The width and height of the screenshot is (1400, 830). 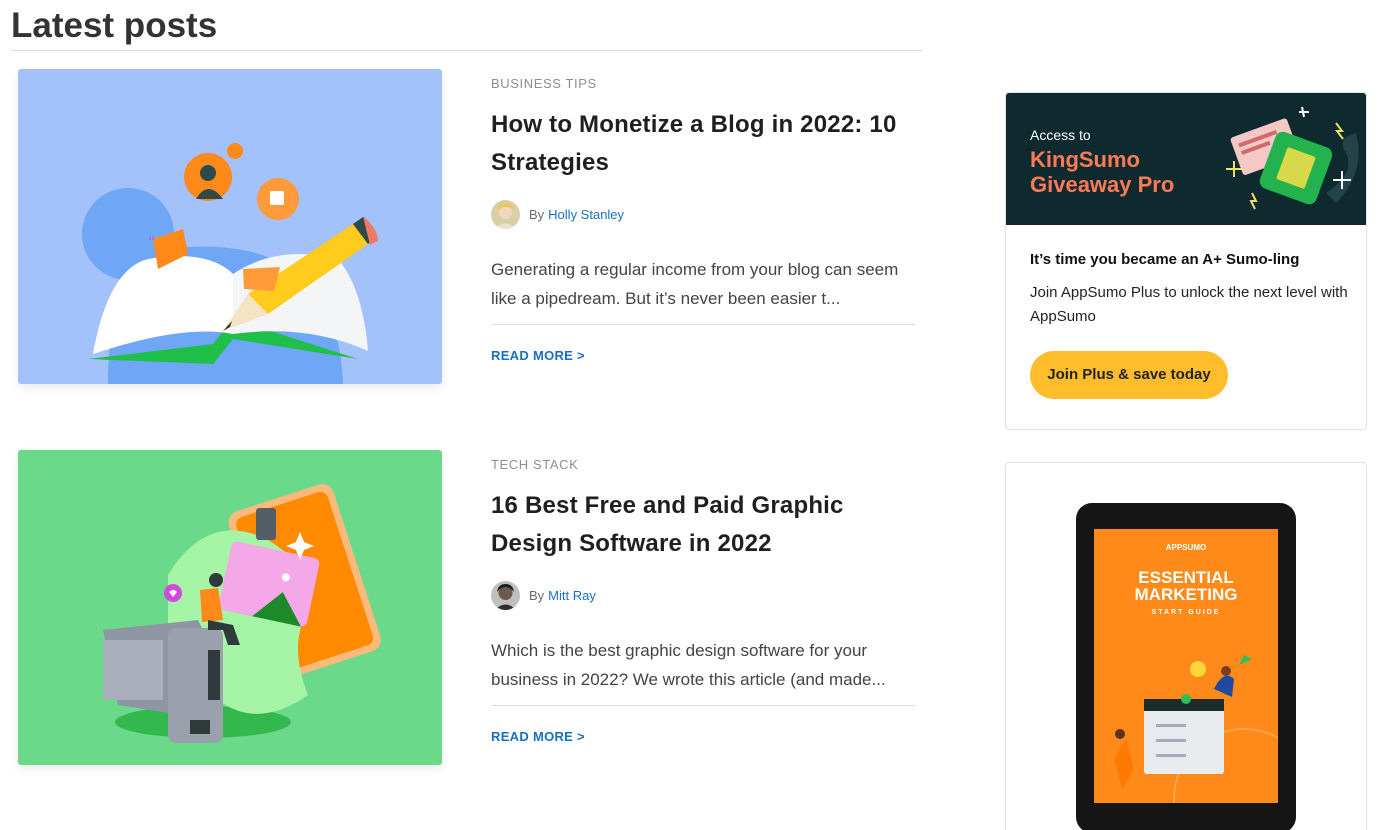 I want to click on tablet-mockup: APPSUMO ESSENTIAL MARKETING START GUIDE, so click(x=1186, y=666).